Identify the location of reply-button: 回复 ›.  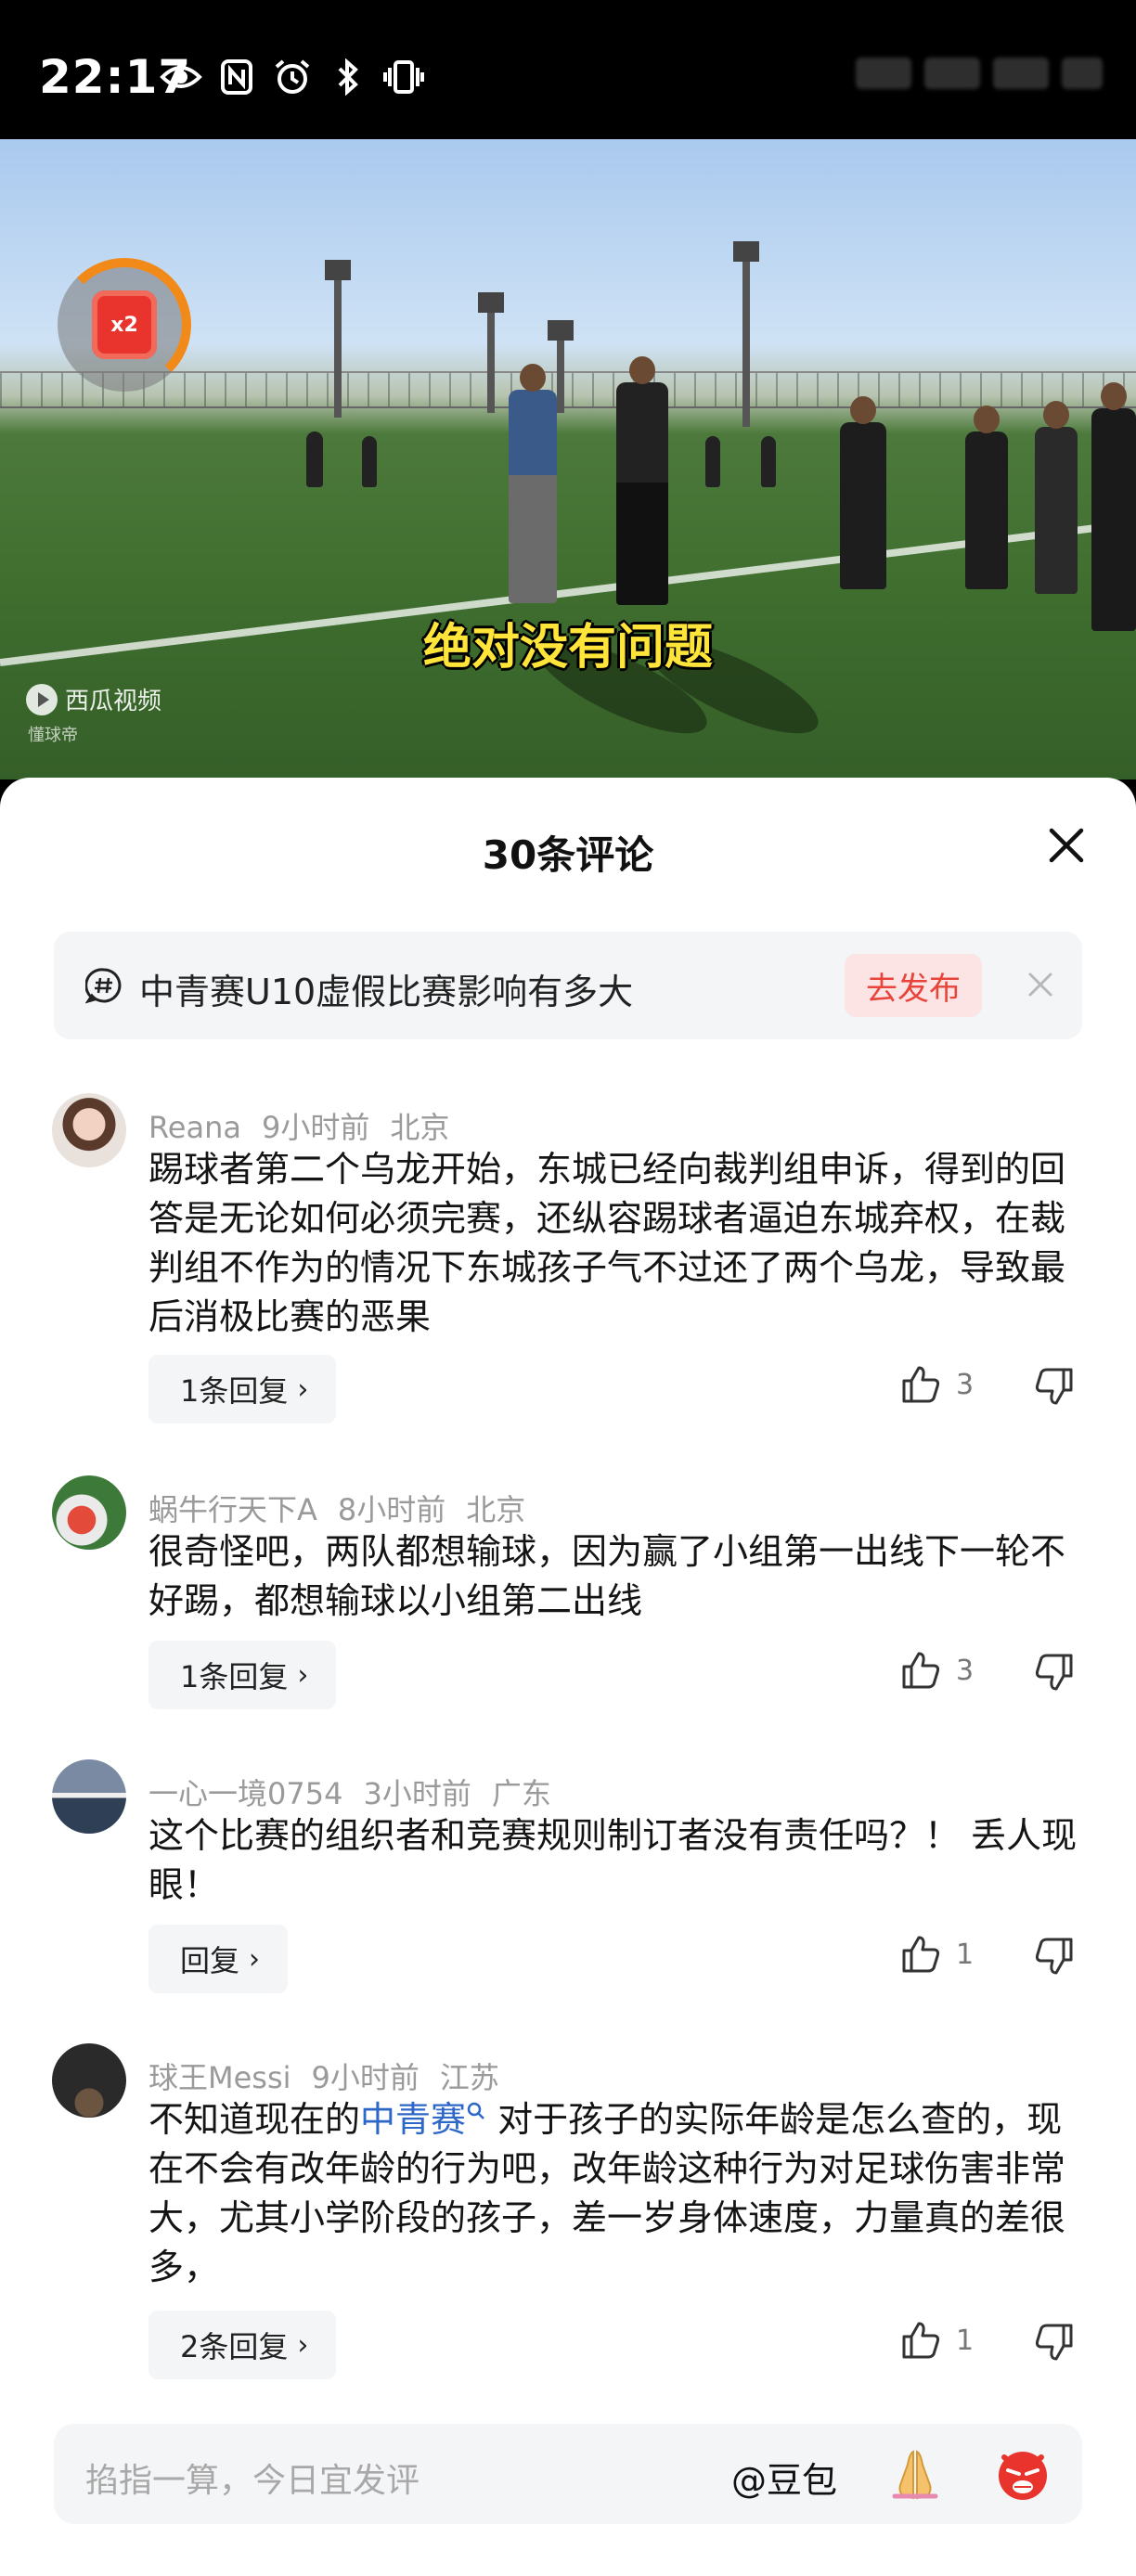
(218, 1959).